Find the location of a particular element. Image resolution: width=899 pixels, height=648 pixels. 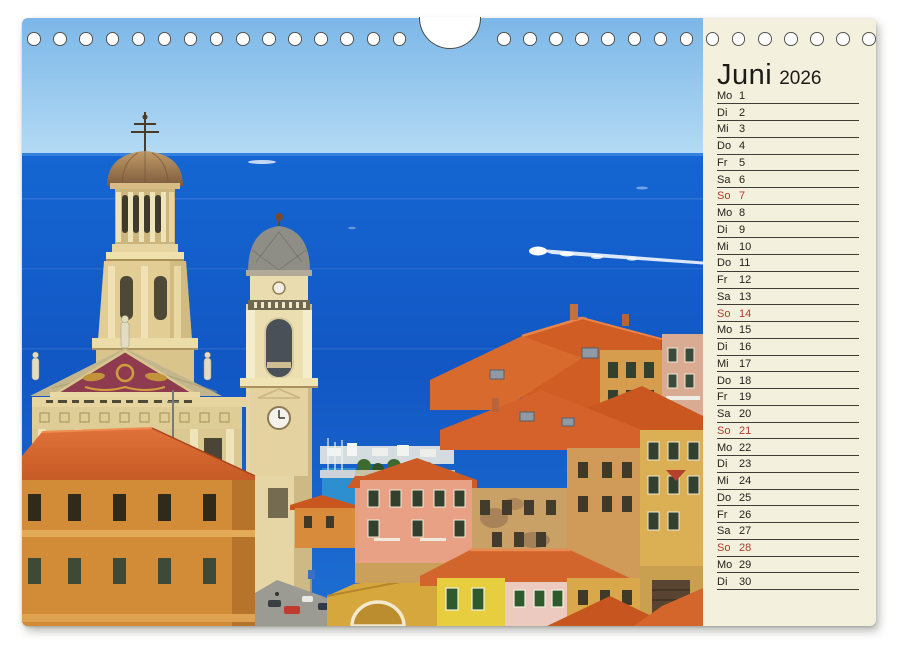

day-row: Sa 13 is located at coordinates (788, 297).